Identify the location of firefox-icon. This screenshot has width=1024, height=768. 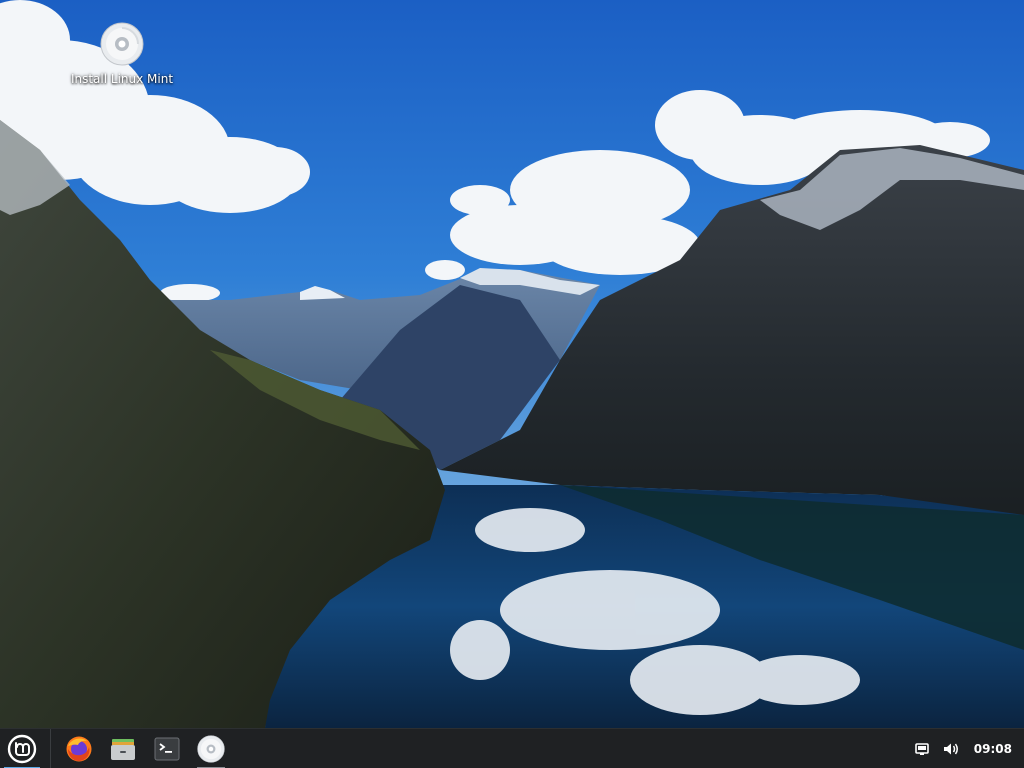
(79, 748).